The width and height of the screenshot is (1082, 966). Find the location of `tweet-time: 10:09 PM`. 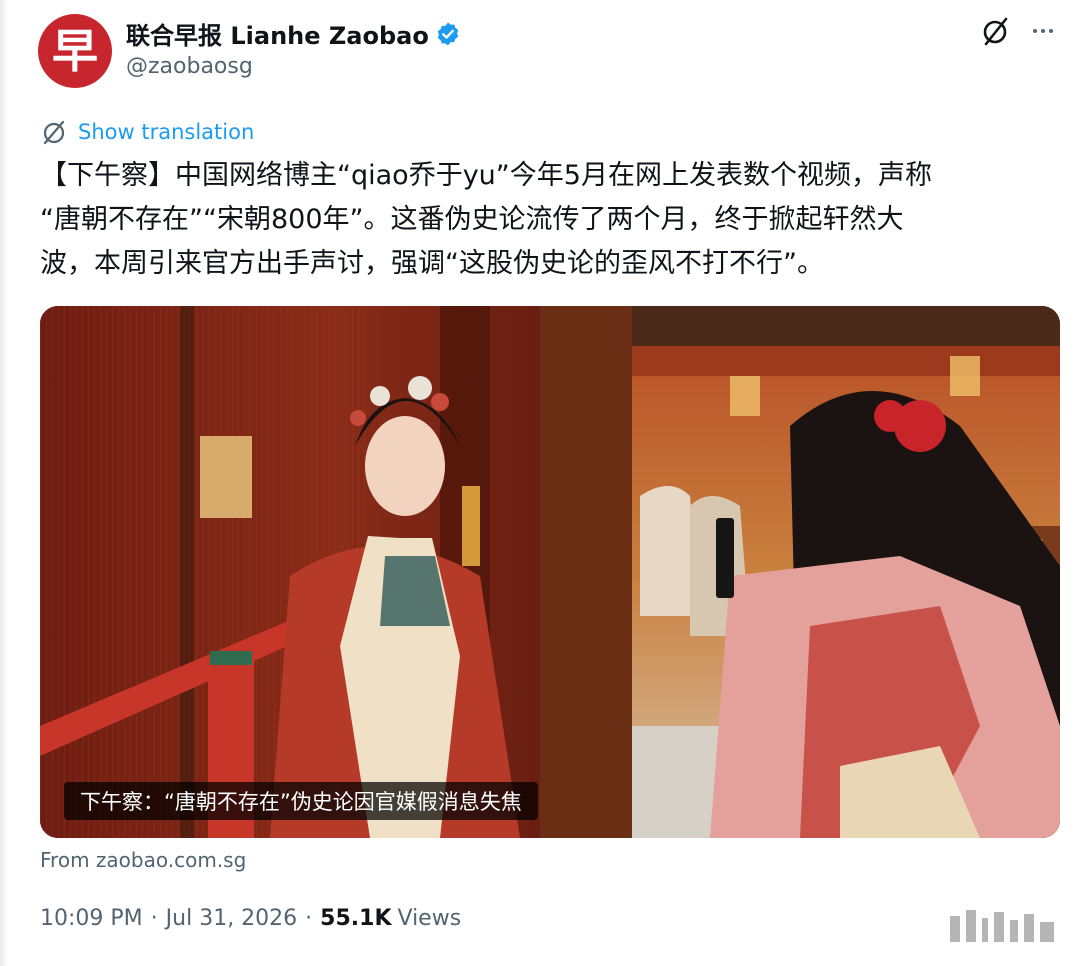

tweet-time: 10:09 PM is located at coordinates (91, 918).